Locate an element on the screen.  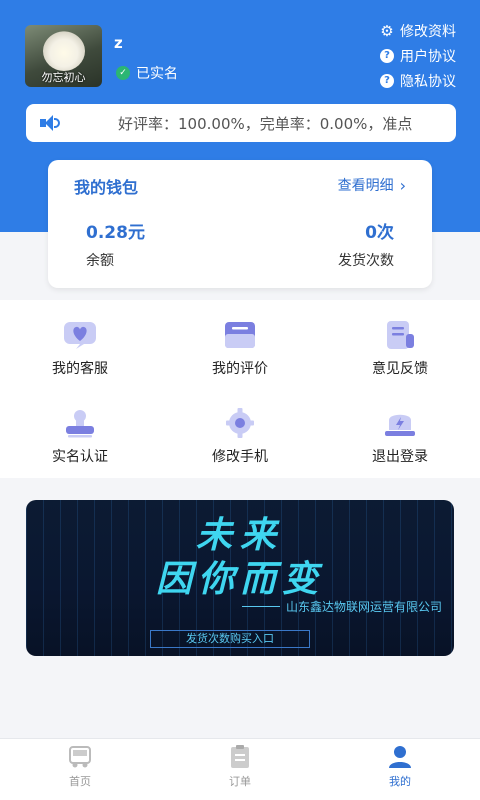
menu-item-label: 我的客服 is located at coordinates (80, 369).